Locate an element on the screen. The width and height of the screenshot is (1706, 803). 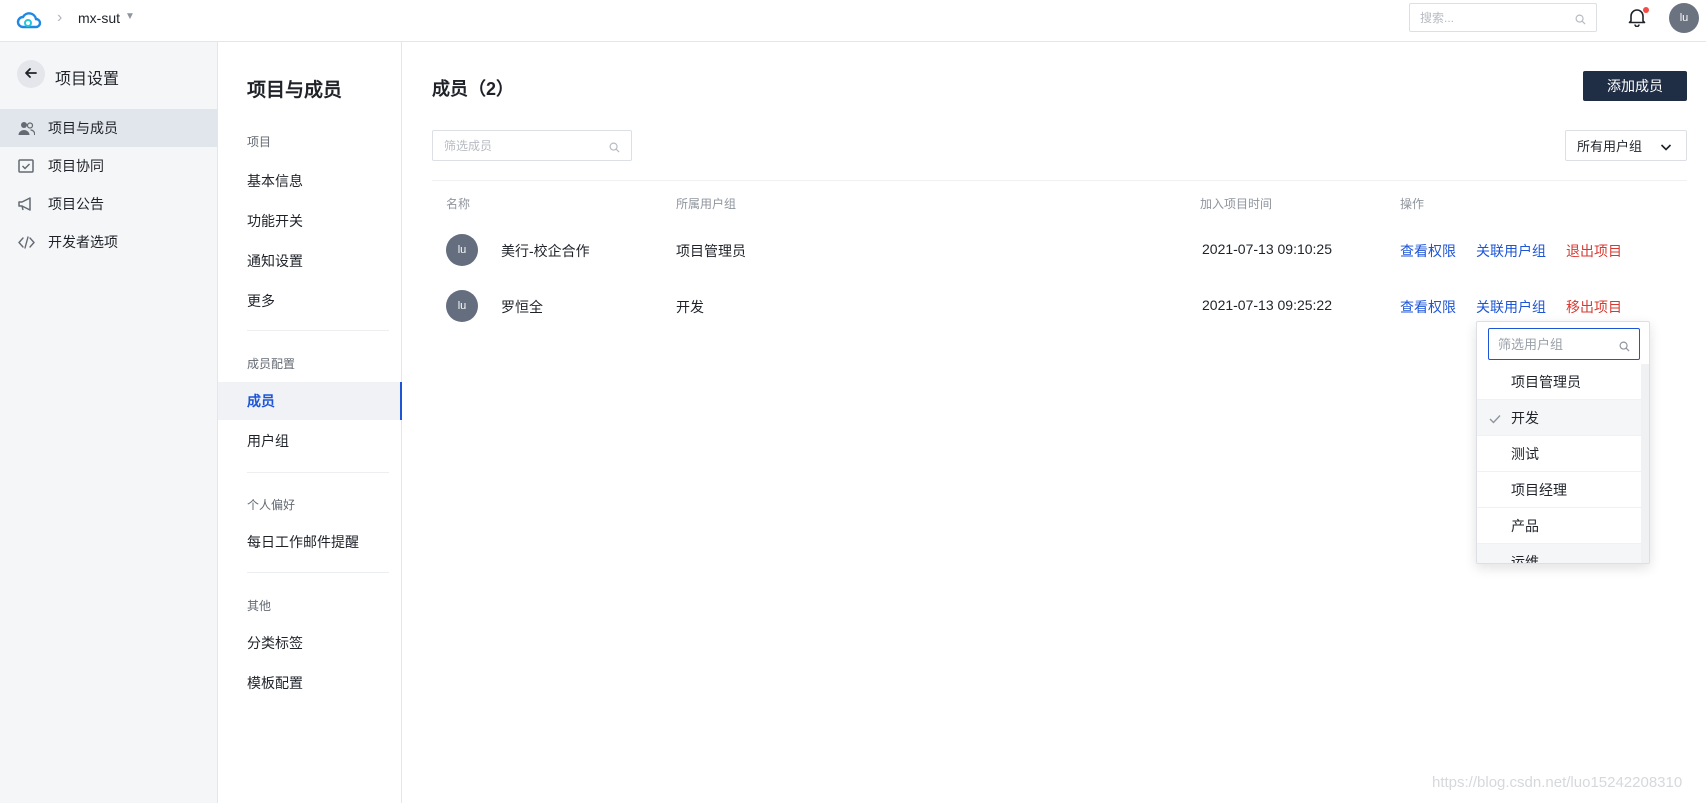
subnav-group-label: 个人偏好 is located at coordinates (271, 505).